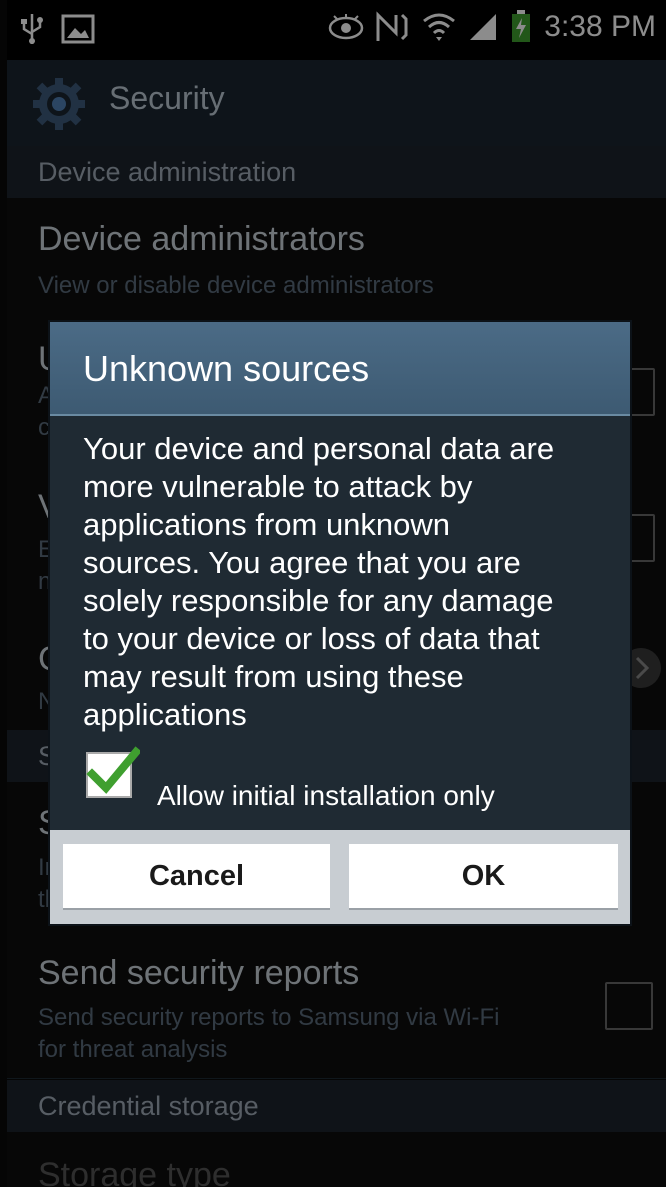 The image size is (666, 1187). I want to click on dialog-message-line: to your device or loss of data that, so click(311, 638).